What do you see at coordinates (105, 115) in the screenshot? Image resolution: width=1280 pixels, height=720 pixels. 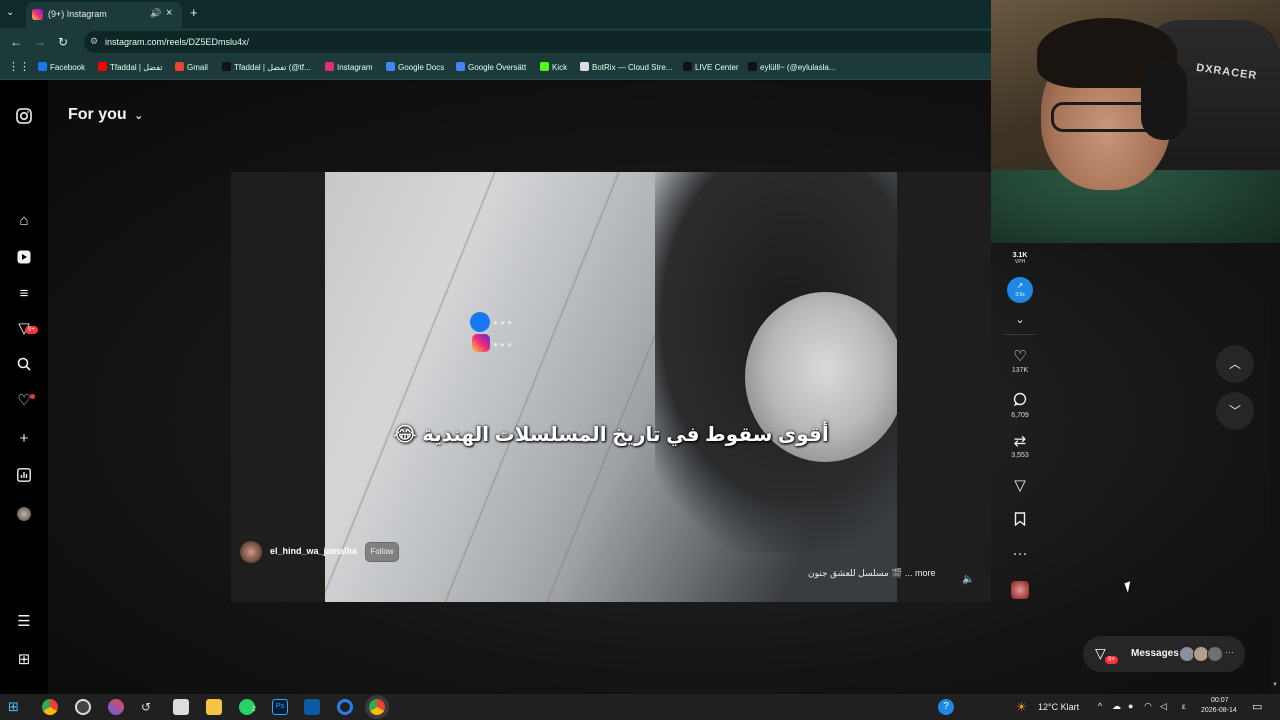 I see `feed-selector: For you ⌄` at bounding box center [105, 115].